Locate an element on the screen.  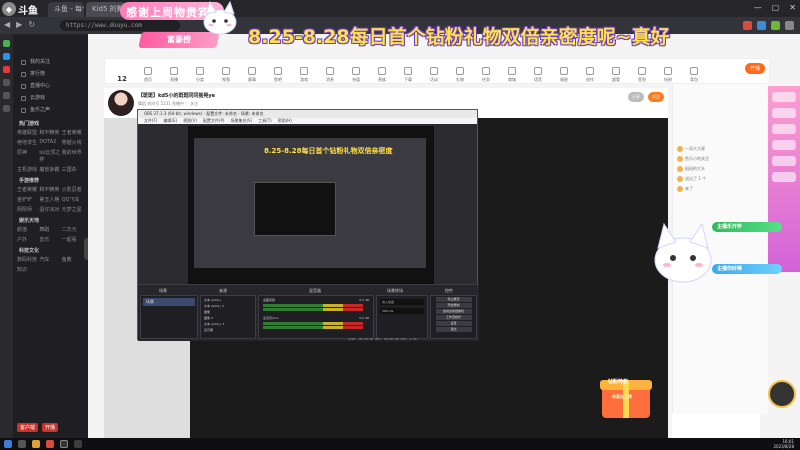
menu-view: 视图(V) is located at coordinates (190, 121).